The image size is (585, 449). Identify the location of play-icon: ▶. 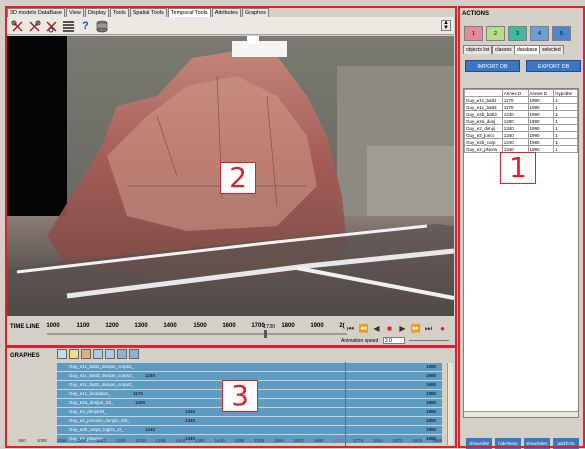
(402, 328).